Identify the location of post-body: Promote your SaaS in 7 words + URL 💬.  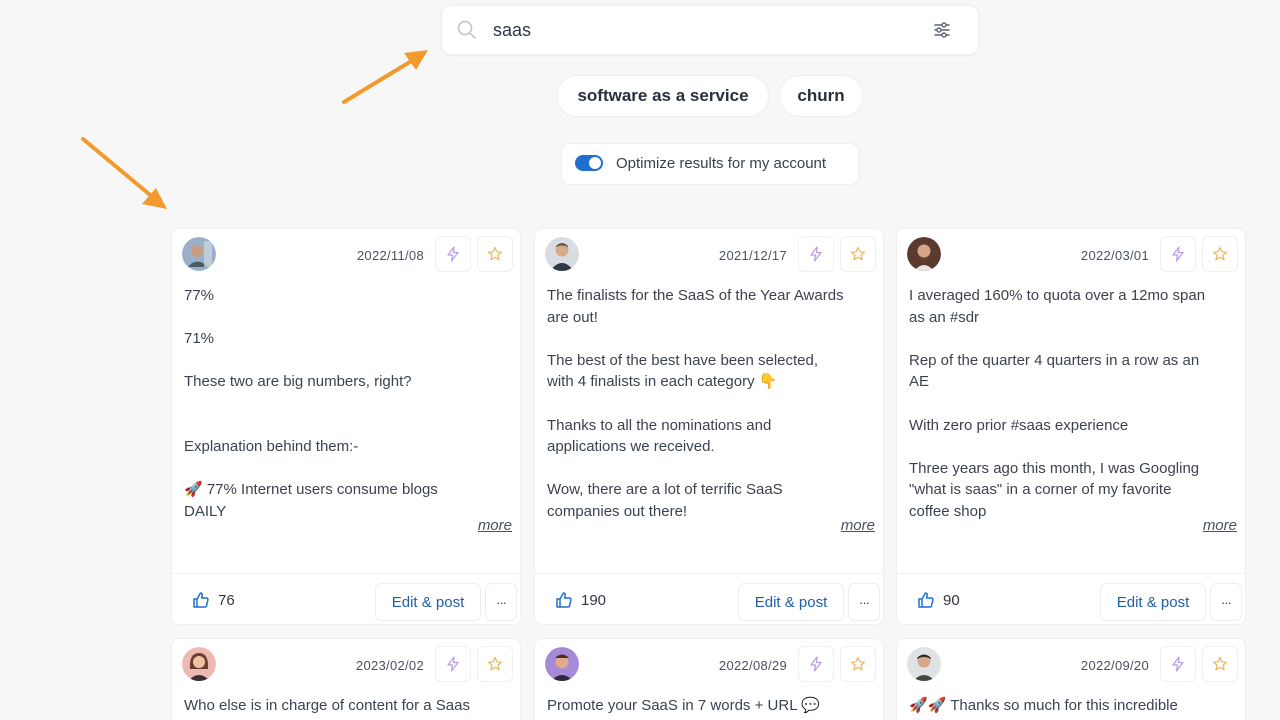
(697, 707).